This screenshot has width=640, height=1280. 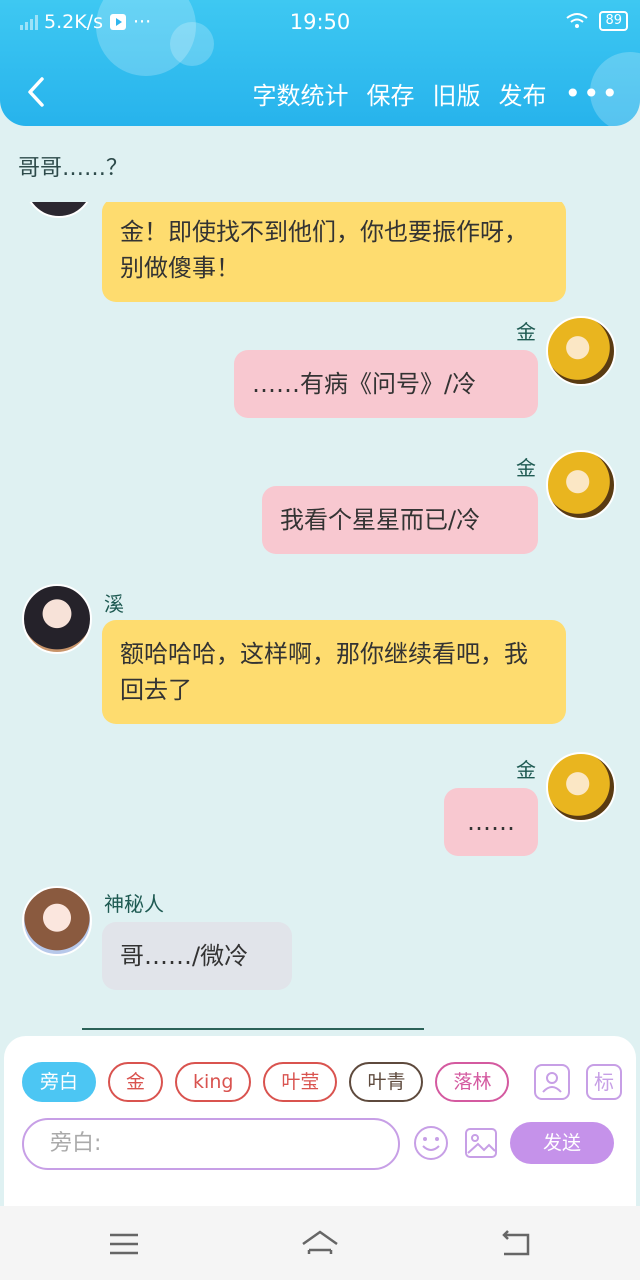 What do you see at coordinates (320, 63) in the screenshot?
I see `app-header: 5.2K/s ··· 19:50 89 字数统计 保存 旧版 发布 •••` at bounding box center [320, 63].